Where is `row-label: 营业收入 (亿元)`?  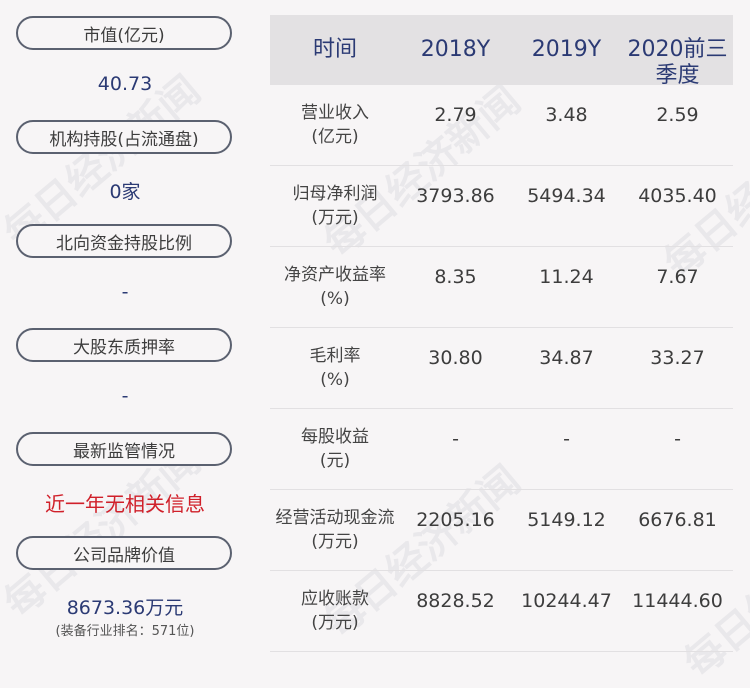 row-label: 营业收入 (亿元) is located at coordinates (335, 125).